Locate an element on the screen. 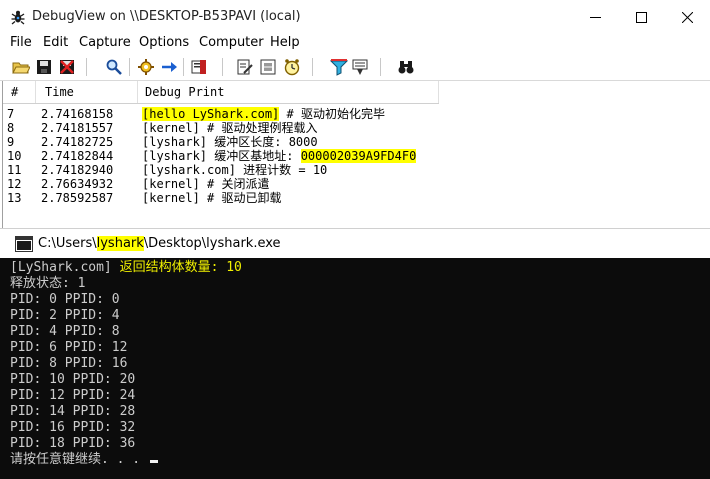 This screenshot has width=710, height=479. toolbar is located at coordinates (355, 67).